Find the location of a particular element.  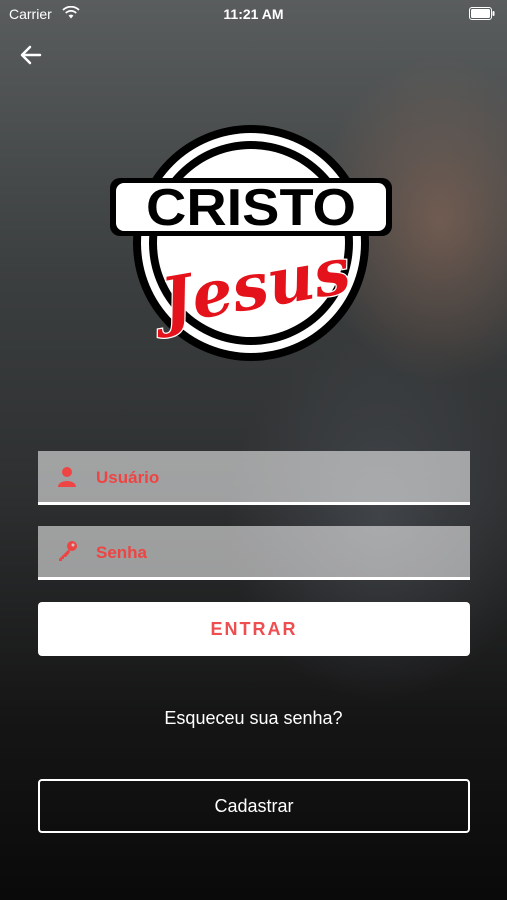

key-icon is located at coordinates (67, 551).